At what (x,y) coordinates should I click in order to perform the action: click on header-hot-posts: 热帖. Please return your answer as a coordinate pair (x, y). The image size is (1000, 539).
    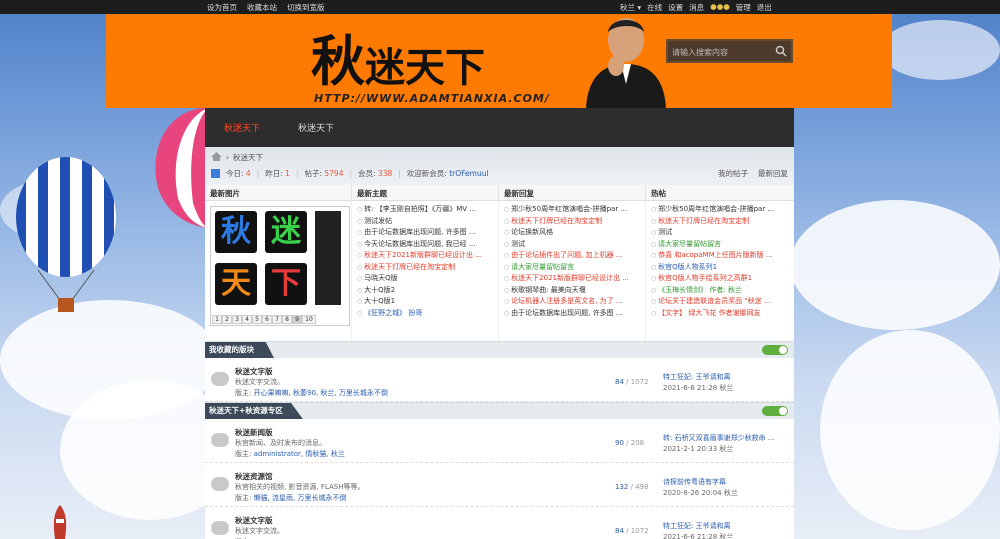
    Looking at the image, I should click on (719, 192).